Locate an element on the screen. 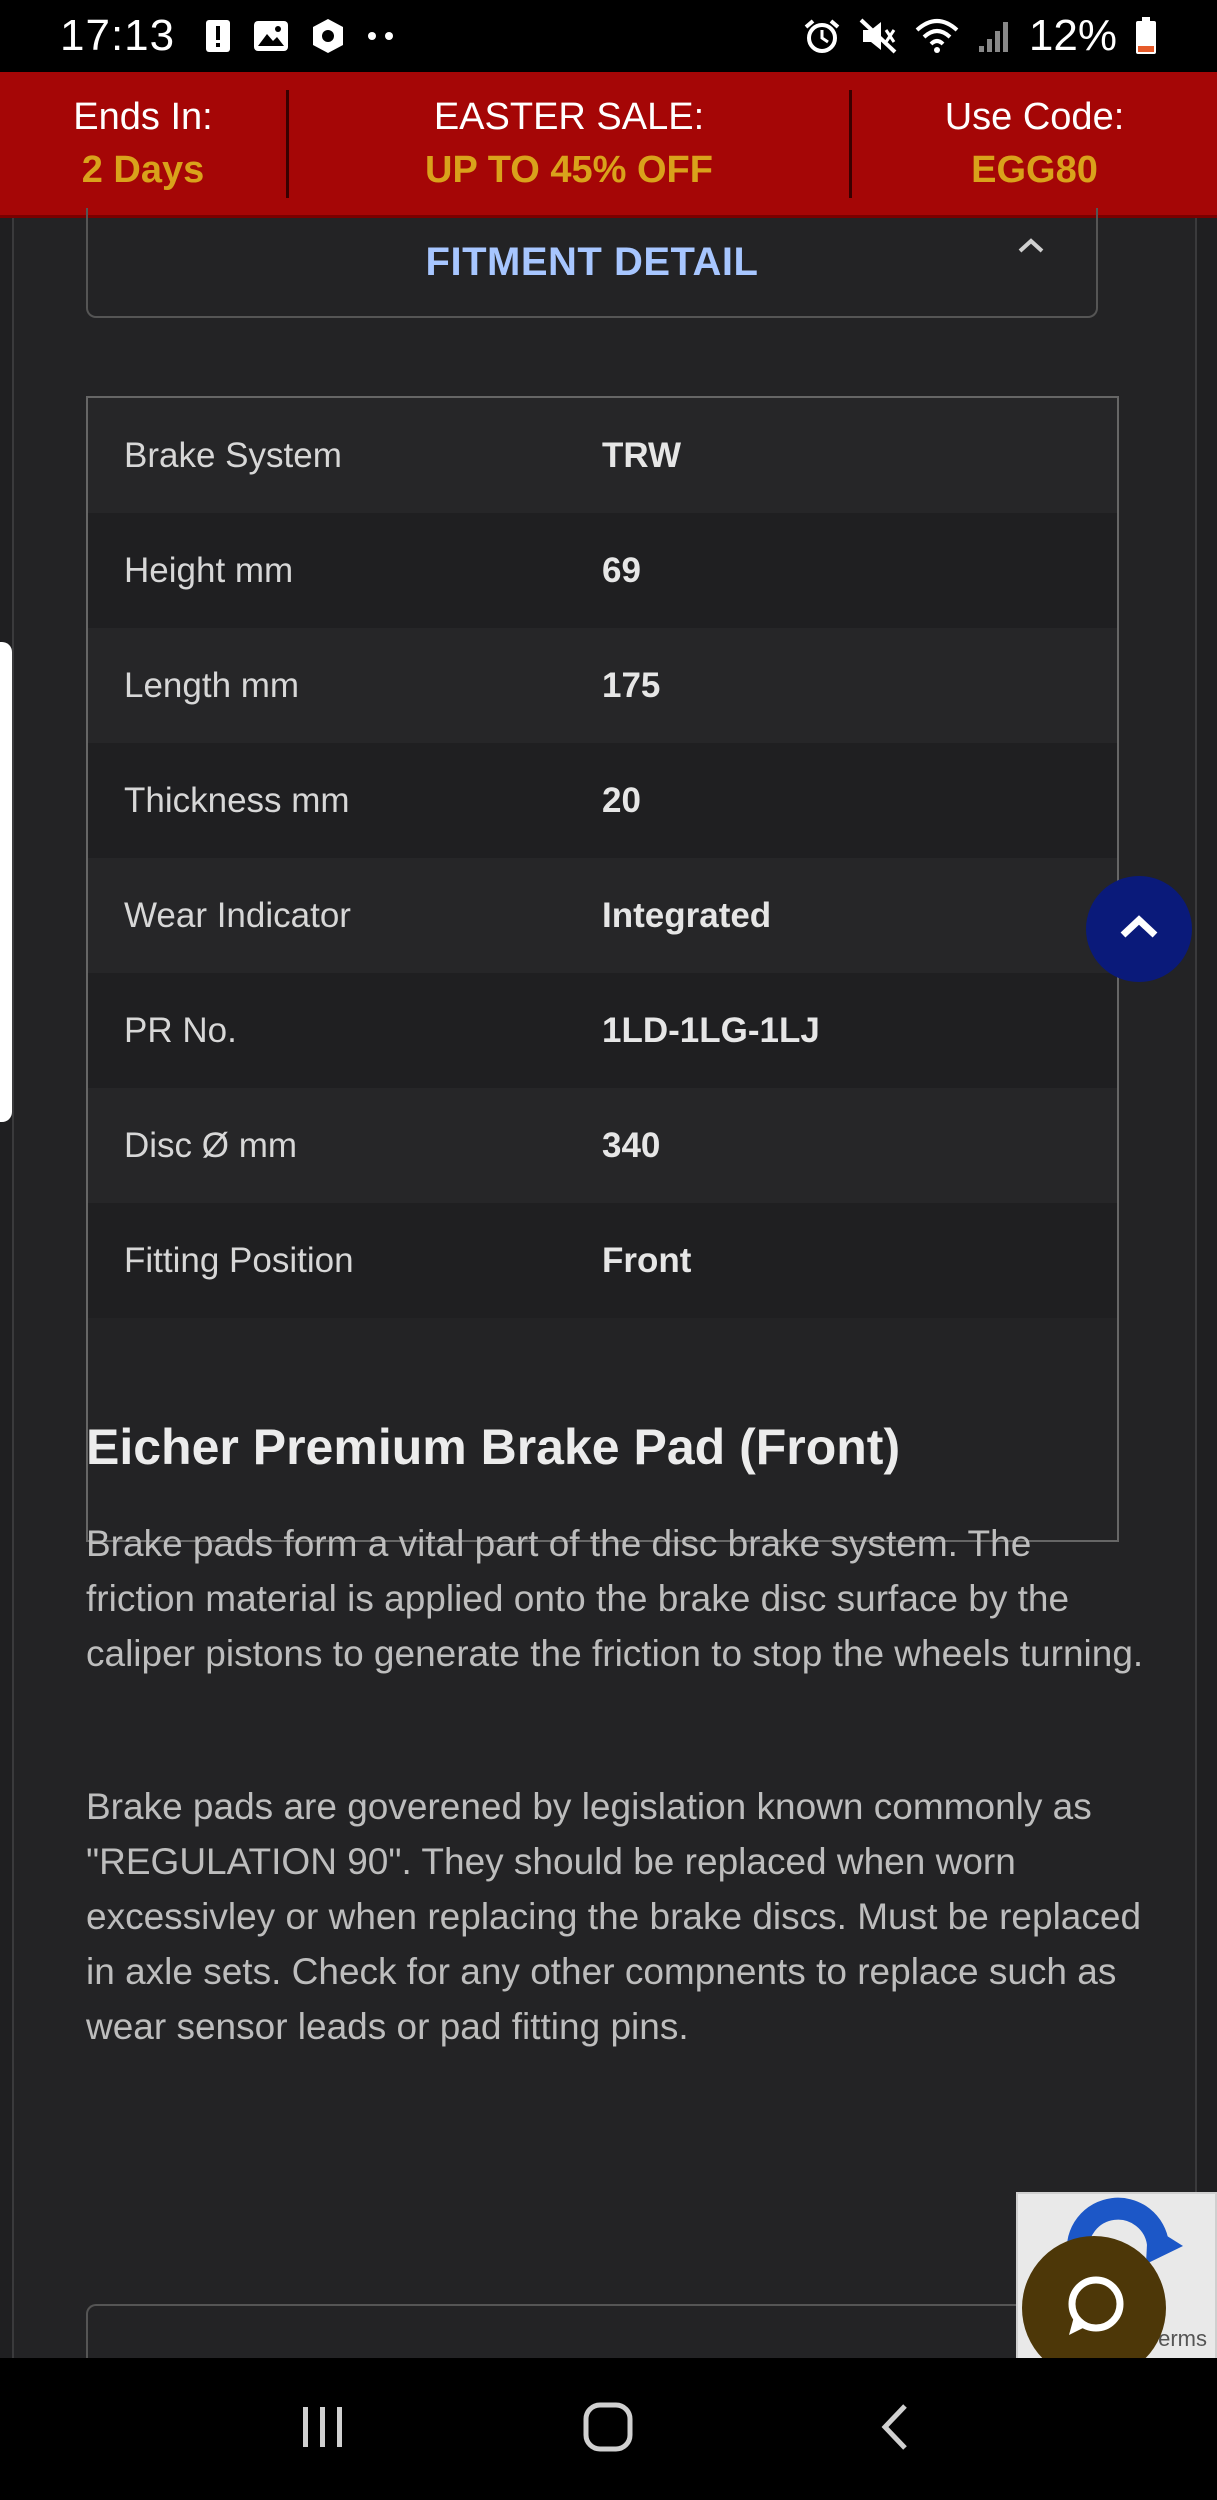  spec-label: Brake System is located at coordinates (233, 455).